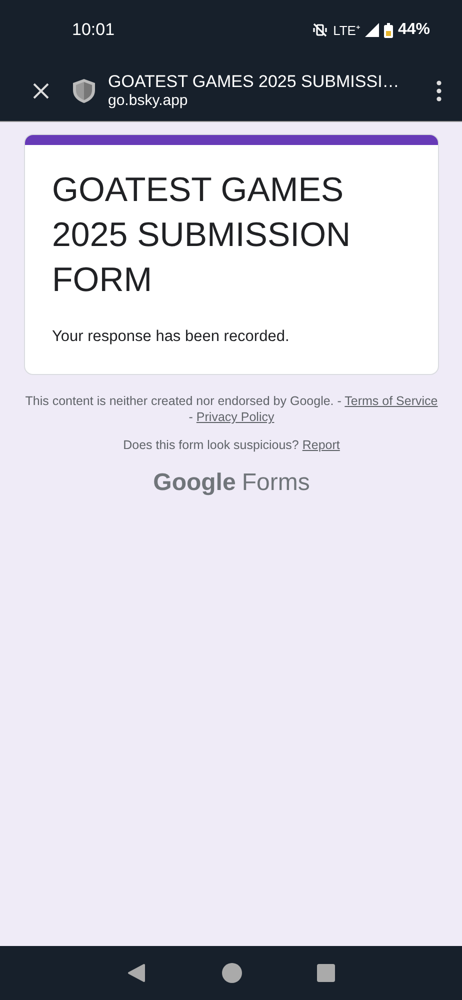  Describe the element at coordinates (439, 91) in the screenshot. I see `more-options-icon` at that location.